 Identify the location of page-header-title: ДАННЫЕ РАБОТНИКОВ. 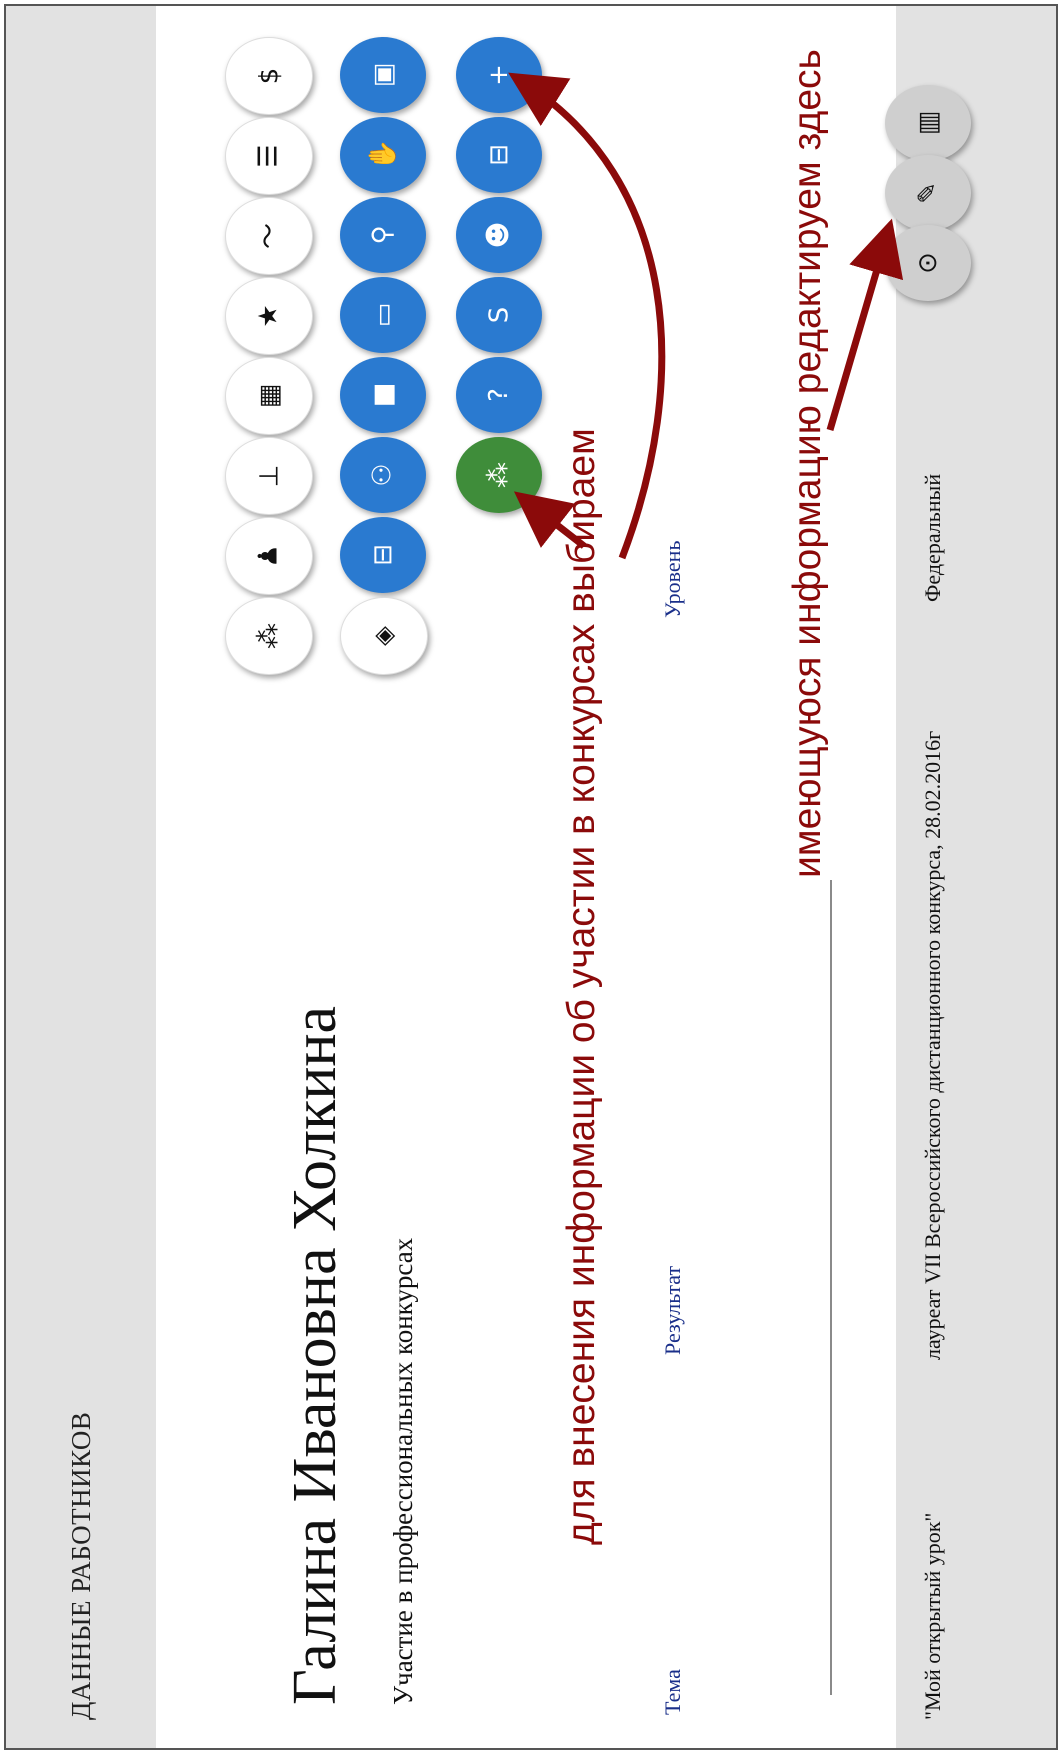
(81, 1565).